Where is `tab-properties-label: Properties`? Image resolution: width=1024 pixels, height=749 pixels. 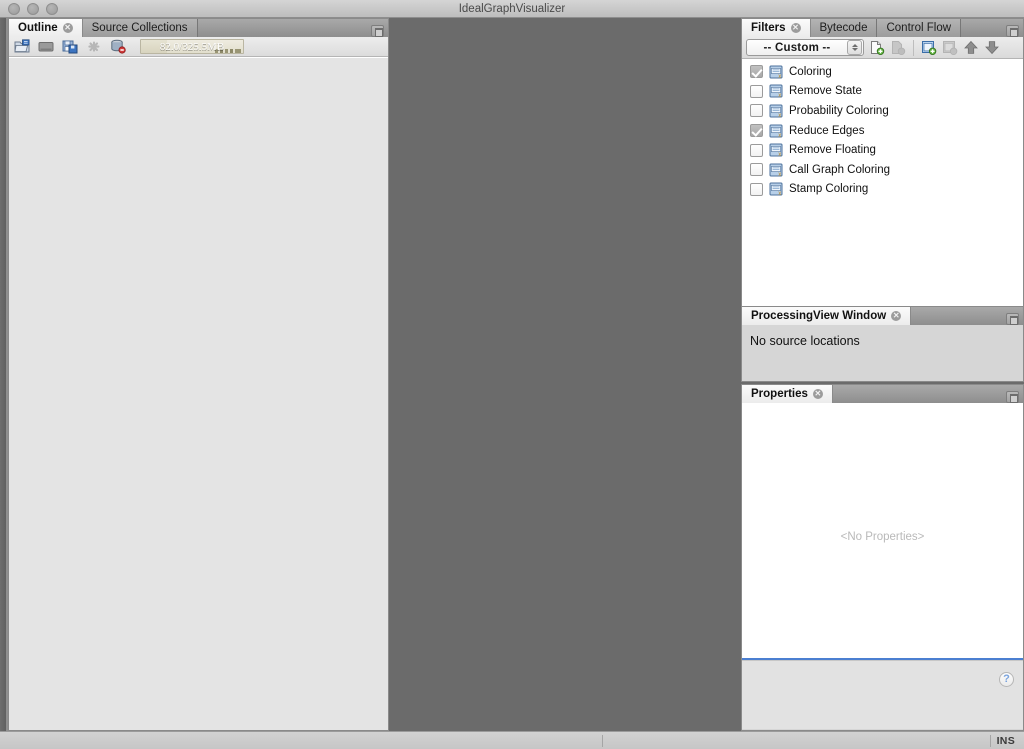
tab-properties-label: Properties is located at coordinates (779, 393).